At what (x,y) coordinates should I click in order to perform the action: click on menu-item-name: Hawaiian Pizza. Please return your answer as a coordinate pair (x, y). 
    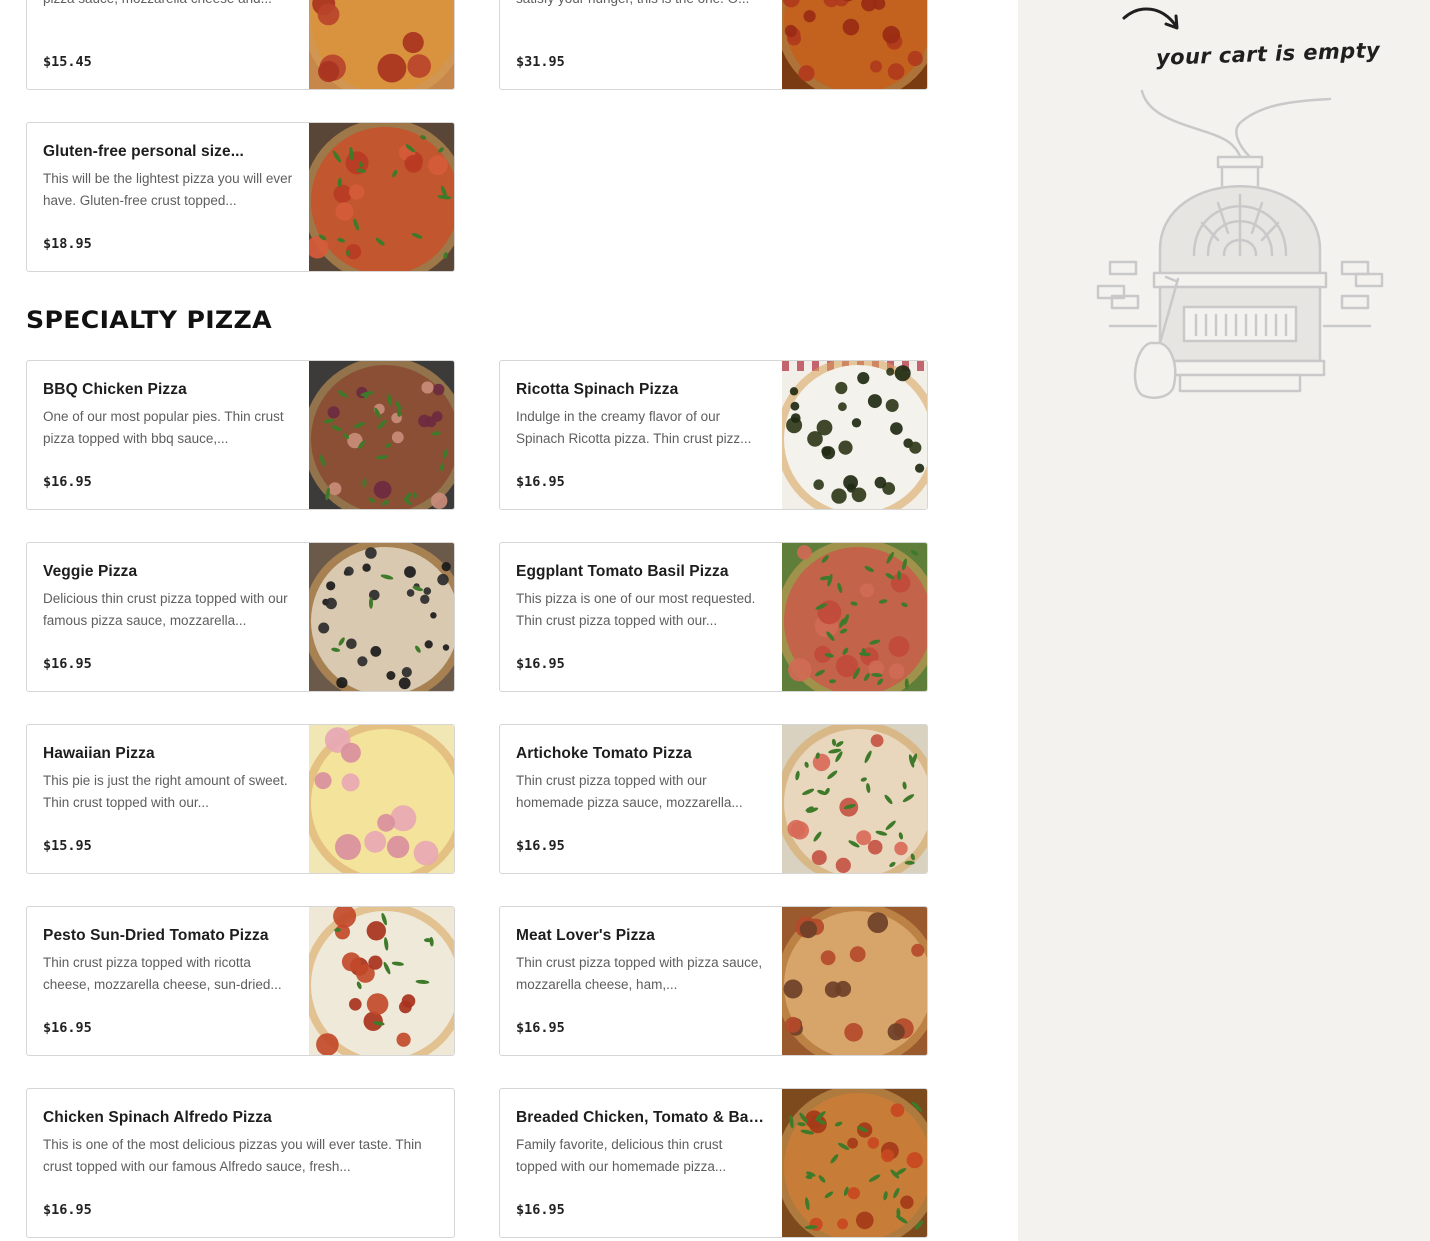
    Looking at the image, I should click on (99, 753).